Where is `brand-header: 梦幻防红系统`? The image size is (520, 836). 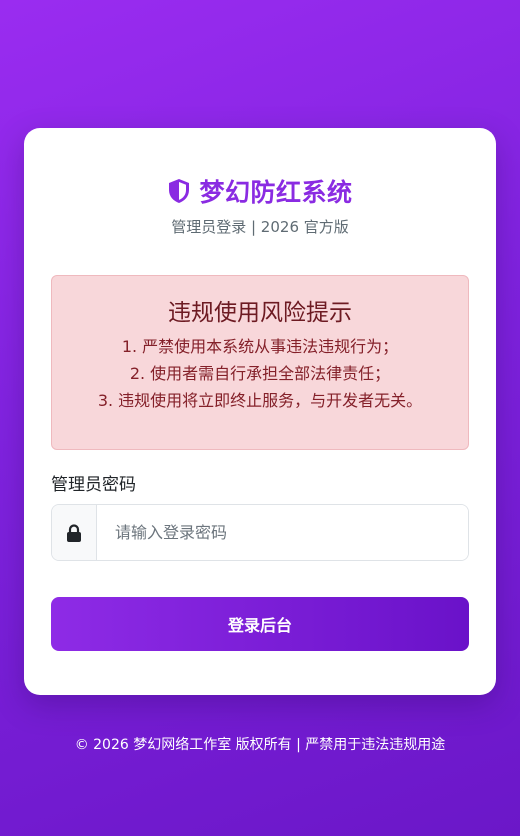 brand-header: 梦幻防红系统 is located at coordinates (260, 191).